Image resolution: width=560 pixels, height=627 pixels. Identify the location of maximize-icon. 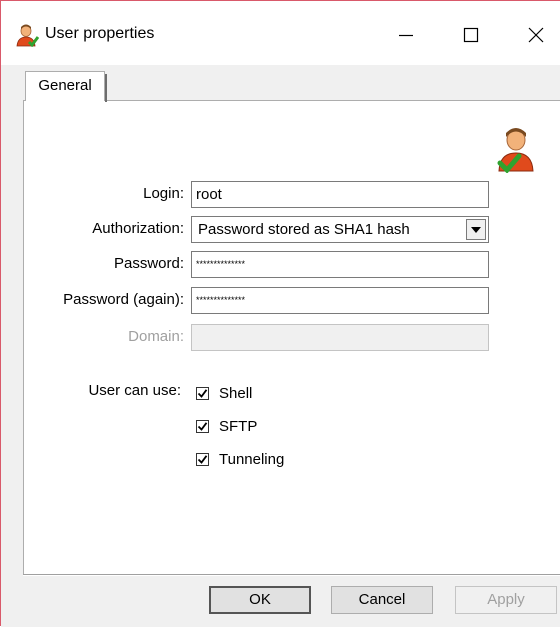
(471, 35).